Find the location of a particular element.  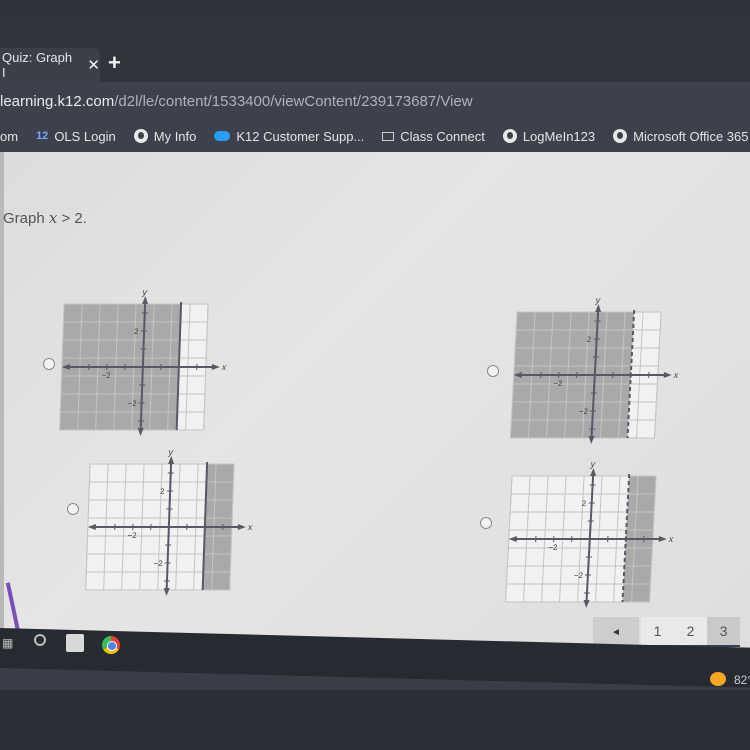

option-b-radio is located at coordinates (493, 371).